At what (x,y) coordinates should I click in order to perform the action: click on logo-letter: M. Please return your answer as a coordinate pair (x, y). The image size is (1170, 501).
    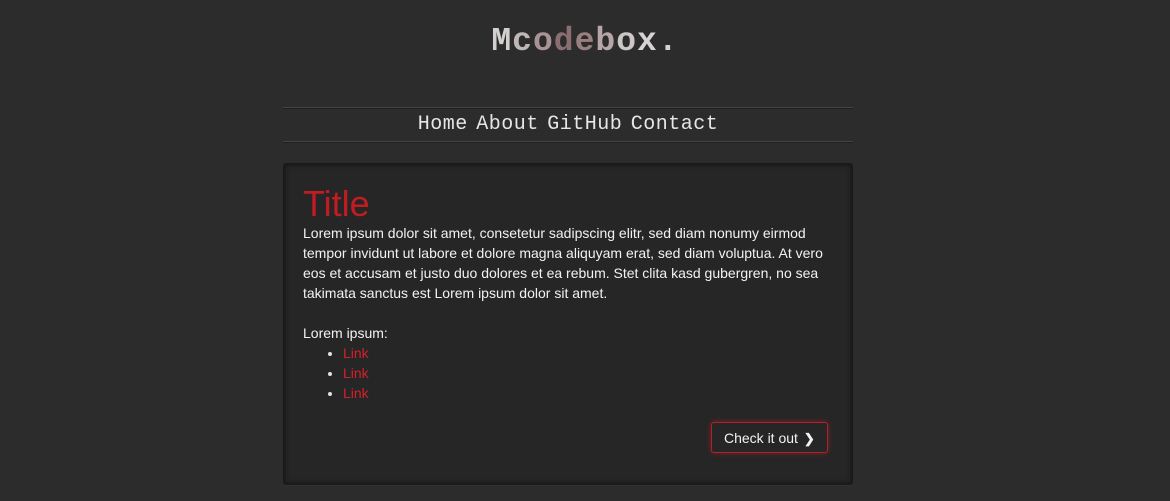
    Looking at the image, I should click on (502, 41).